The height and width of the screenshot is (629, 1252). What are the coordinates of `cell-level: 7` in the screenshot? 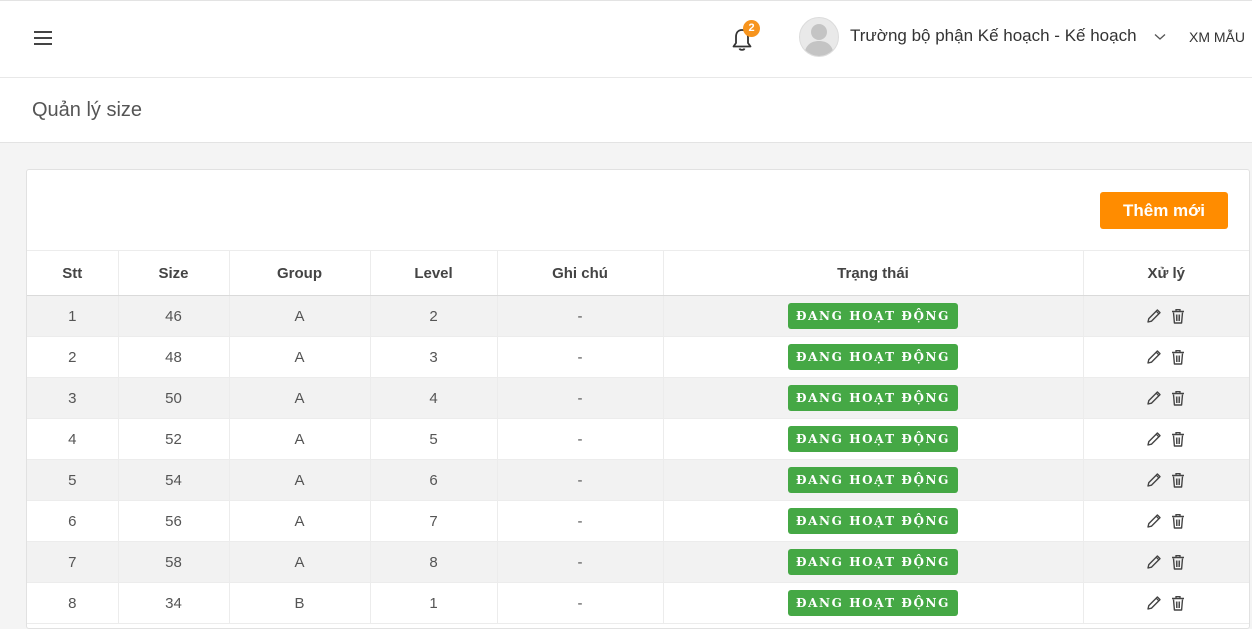 It's located at (433, 521).